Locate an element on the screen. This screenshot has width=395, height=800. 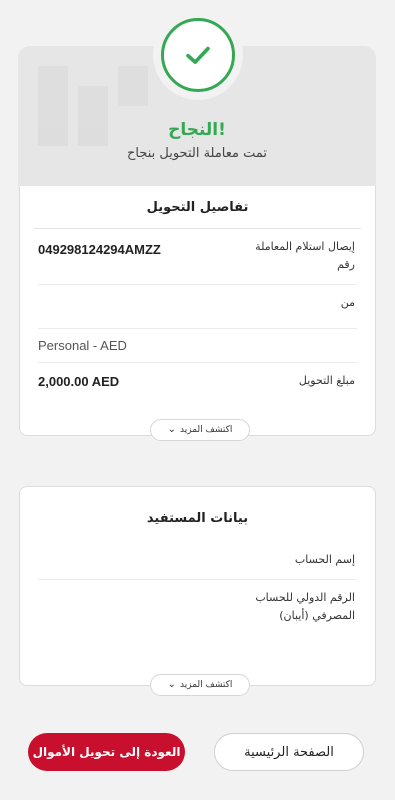
beneficiary-heading: بيانات المستفيد is located at coordinates (197, 518).